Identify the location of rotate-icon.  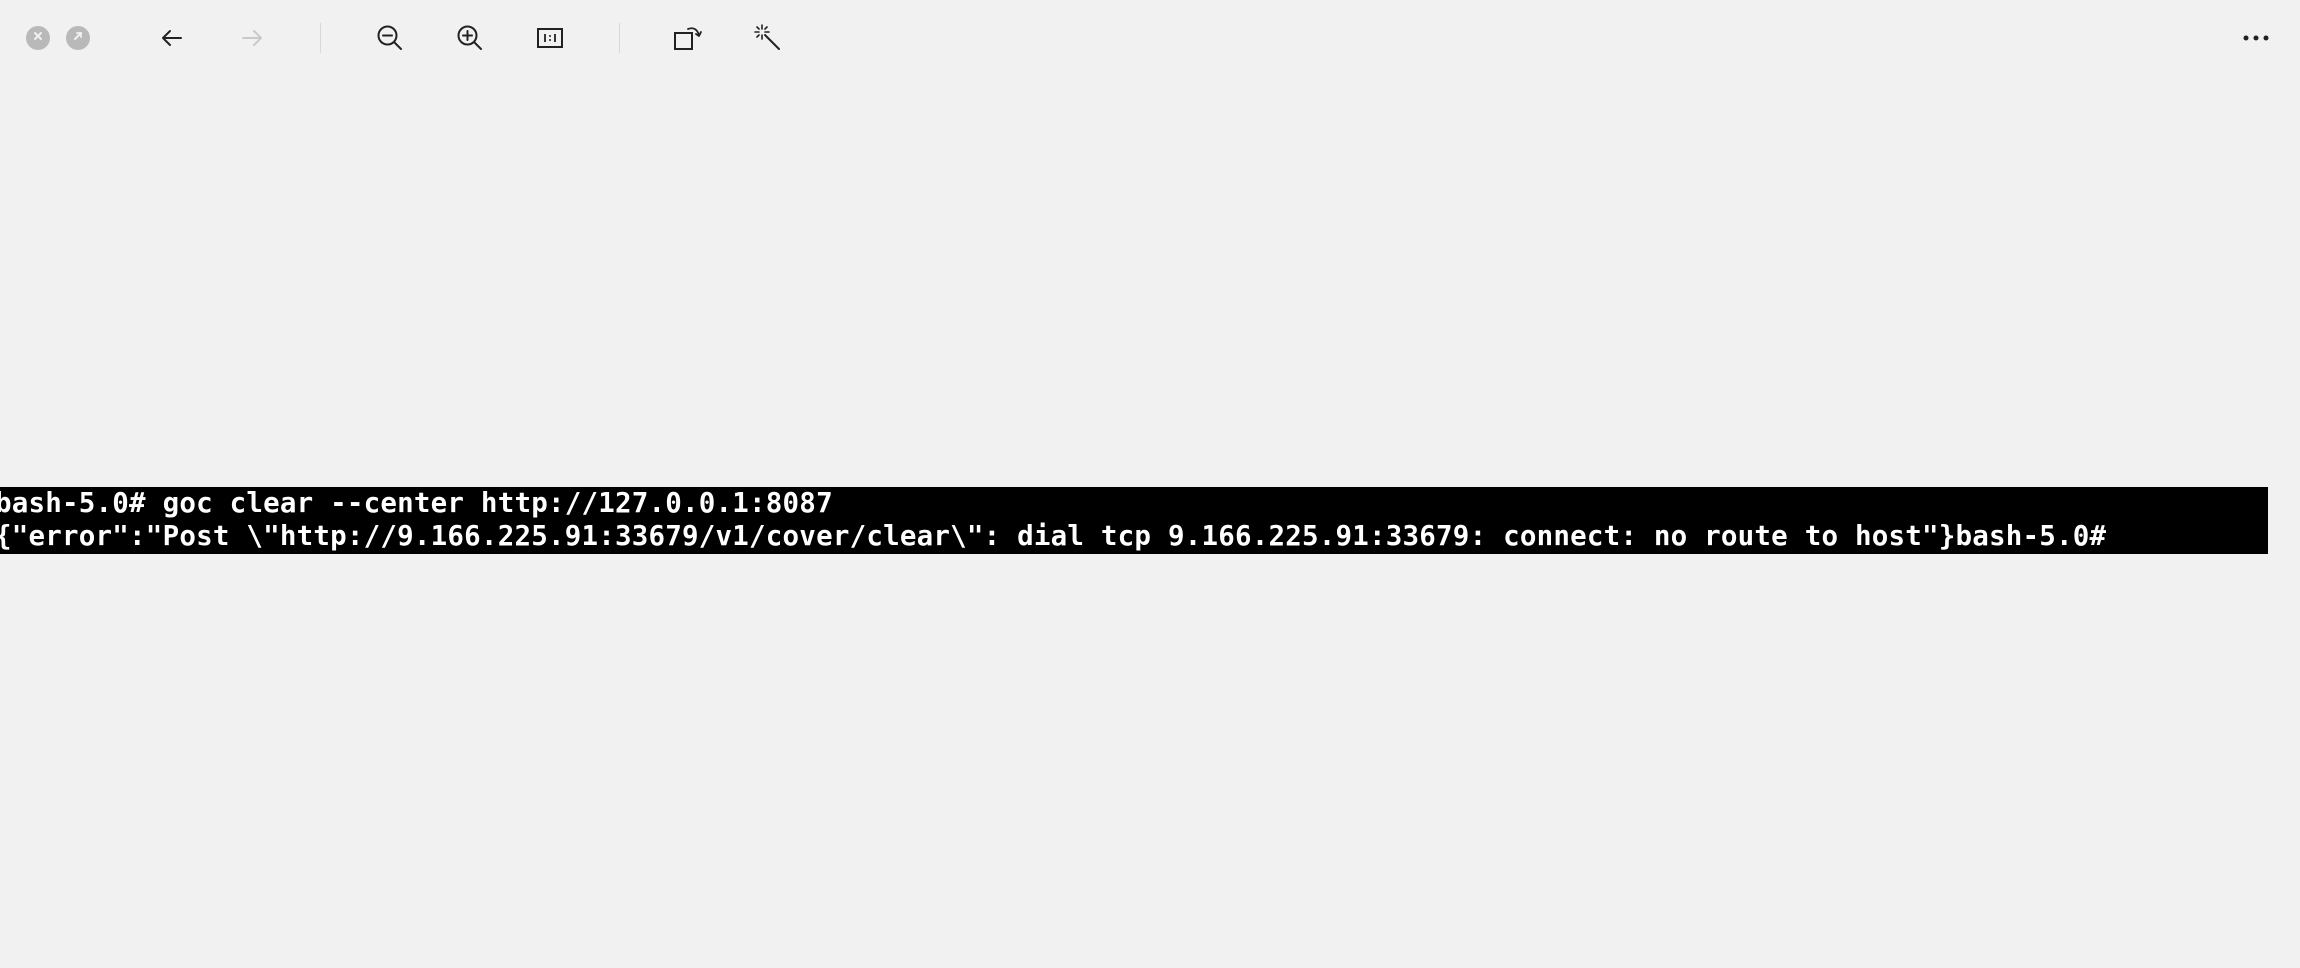
(688, 38).